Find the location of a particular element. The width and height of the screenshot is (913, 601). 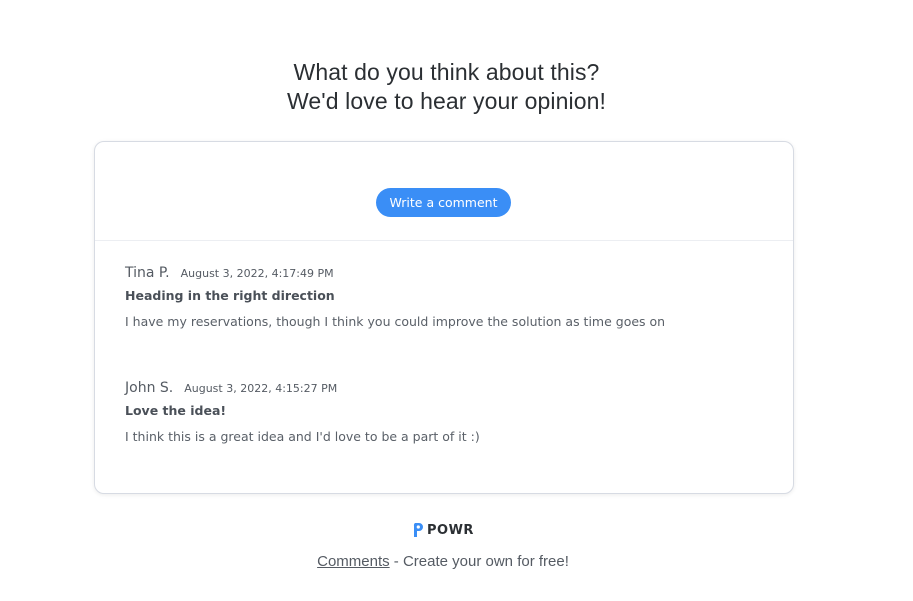

comment-header: Tina P. August 3, 2022, 4:17:49 PM is located at coordinates (445, 275).